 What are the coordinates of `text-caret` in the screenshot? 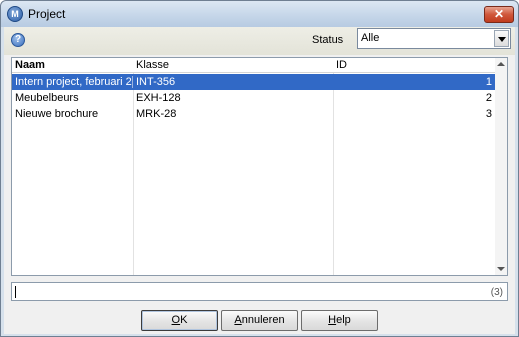 It's located at (15, 292).